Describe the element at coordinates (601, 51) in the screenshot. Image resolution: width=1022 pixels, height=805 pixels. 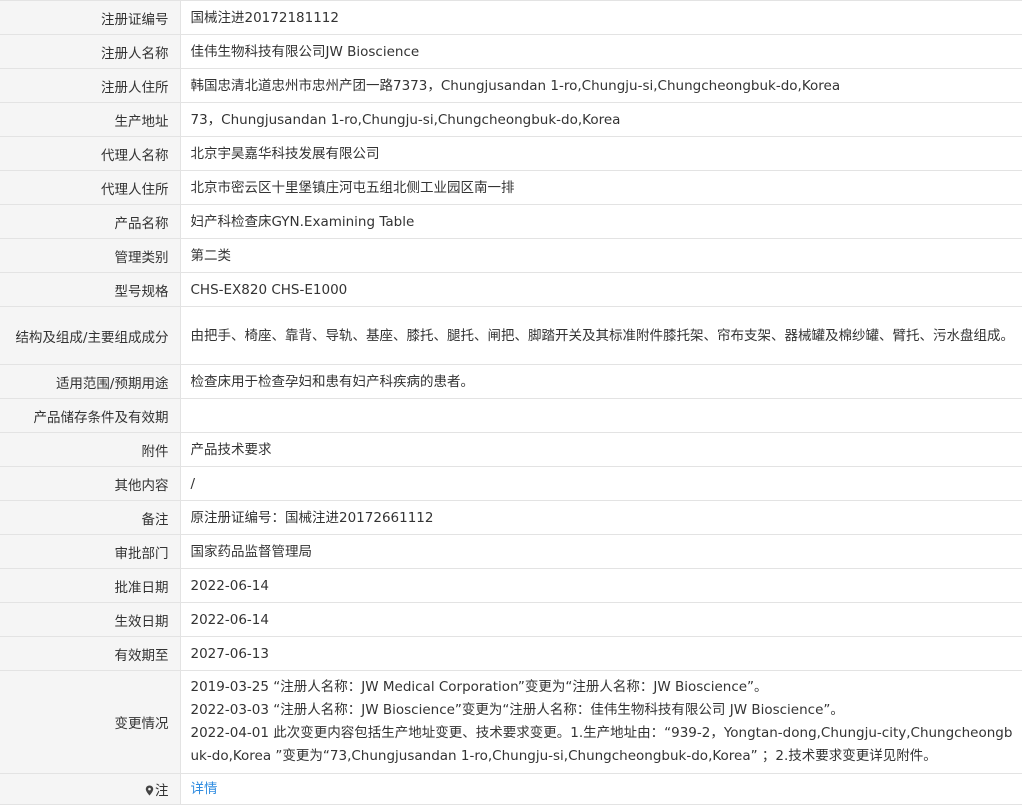
I see `row-value: 佳伟生物科技有限公司JW Bioscience` at that location.